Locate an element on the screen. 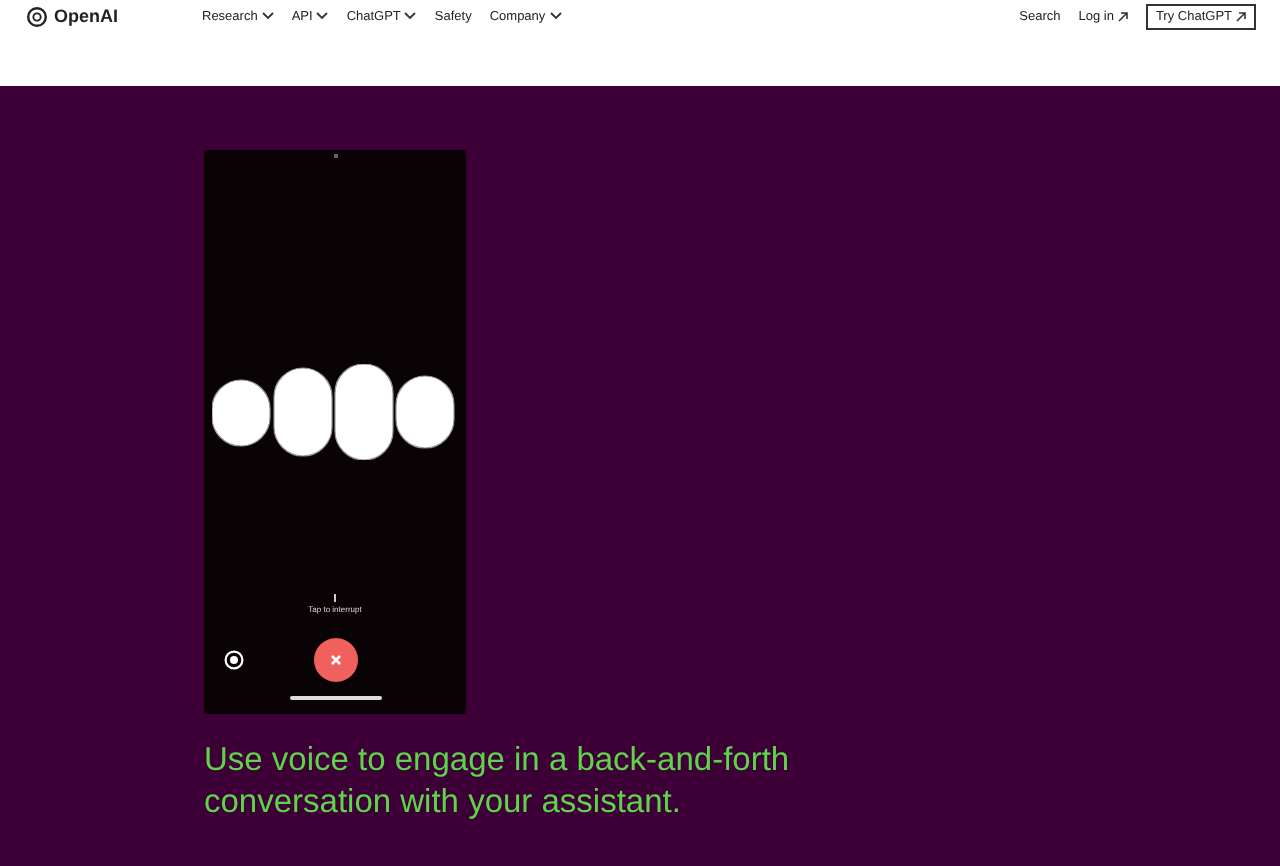 This screenshot has width=1280, height=866. record-icon is located at coordinates (234, 660).